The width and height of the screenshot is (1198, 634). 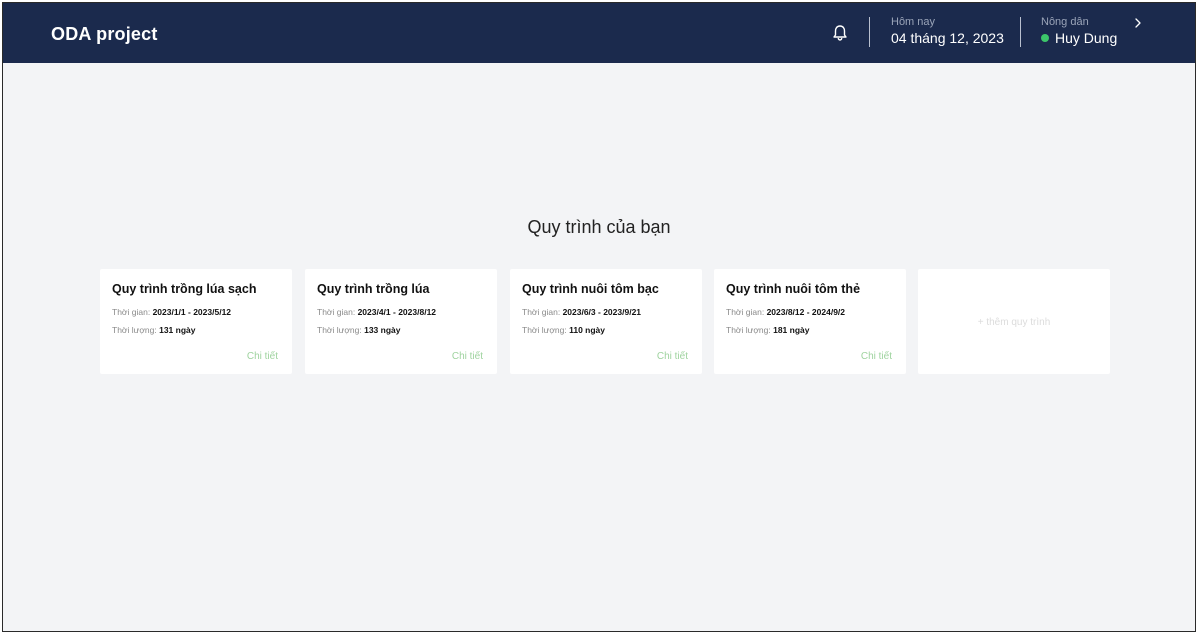 I want to click on card-time: Thời gian: 2023/8/12 - 2024/9/2, so click(x=785, y=312).